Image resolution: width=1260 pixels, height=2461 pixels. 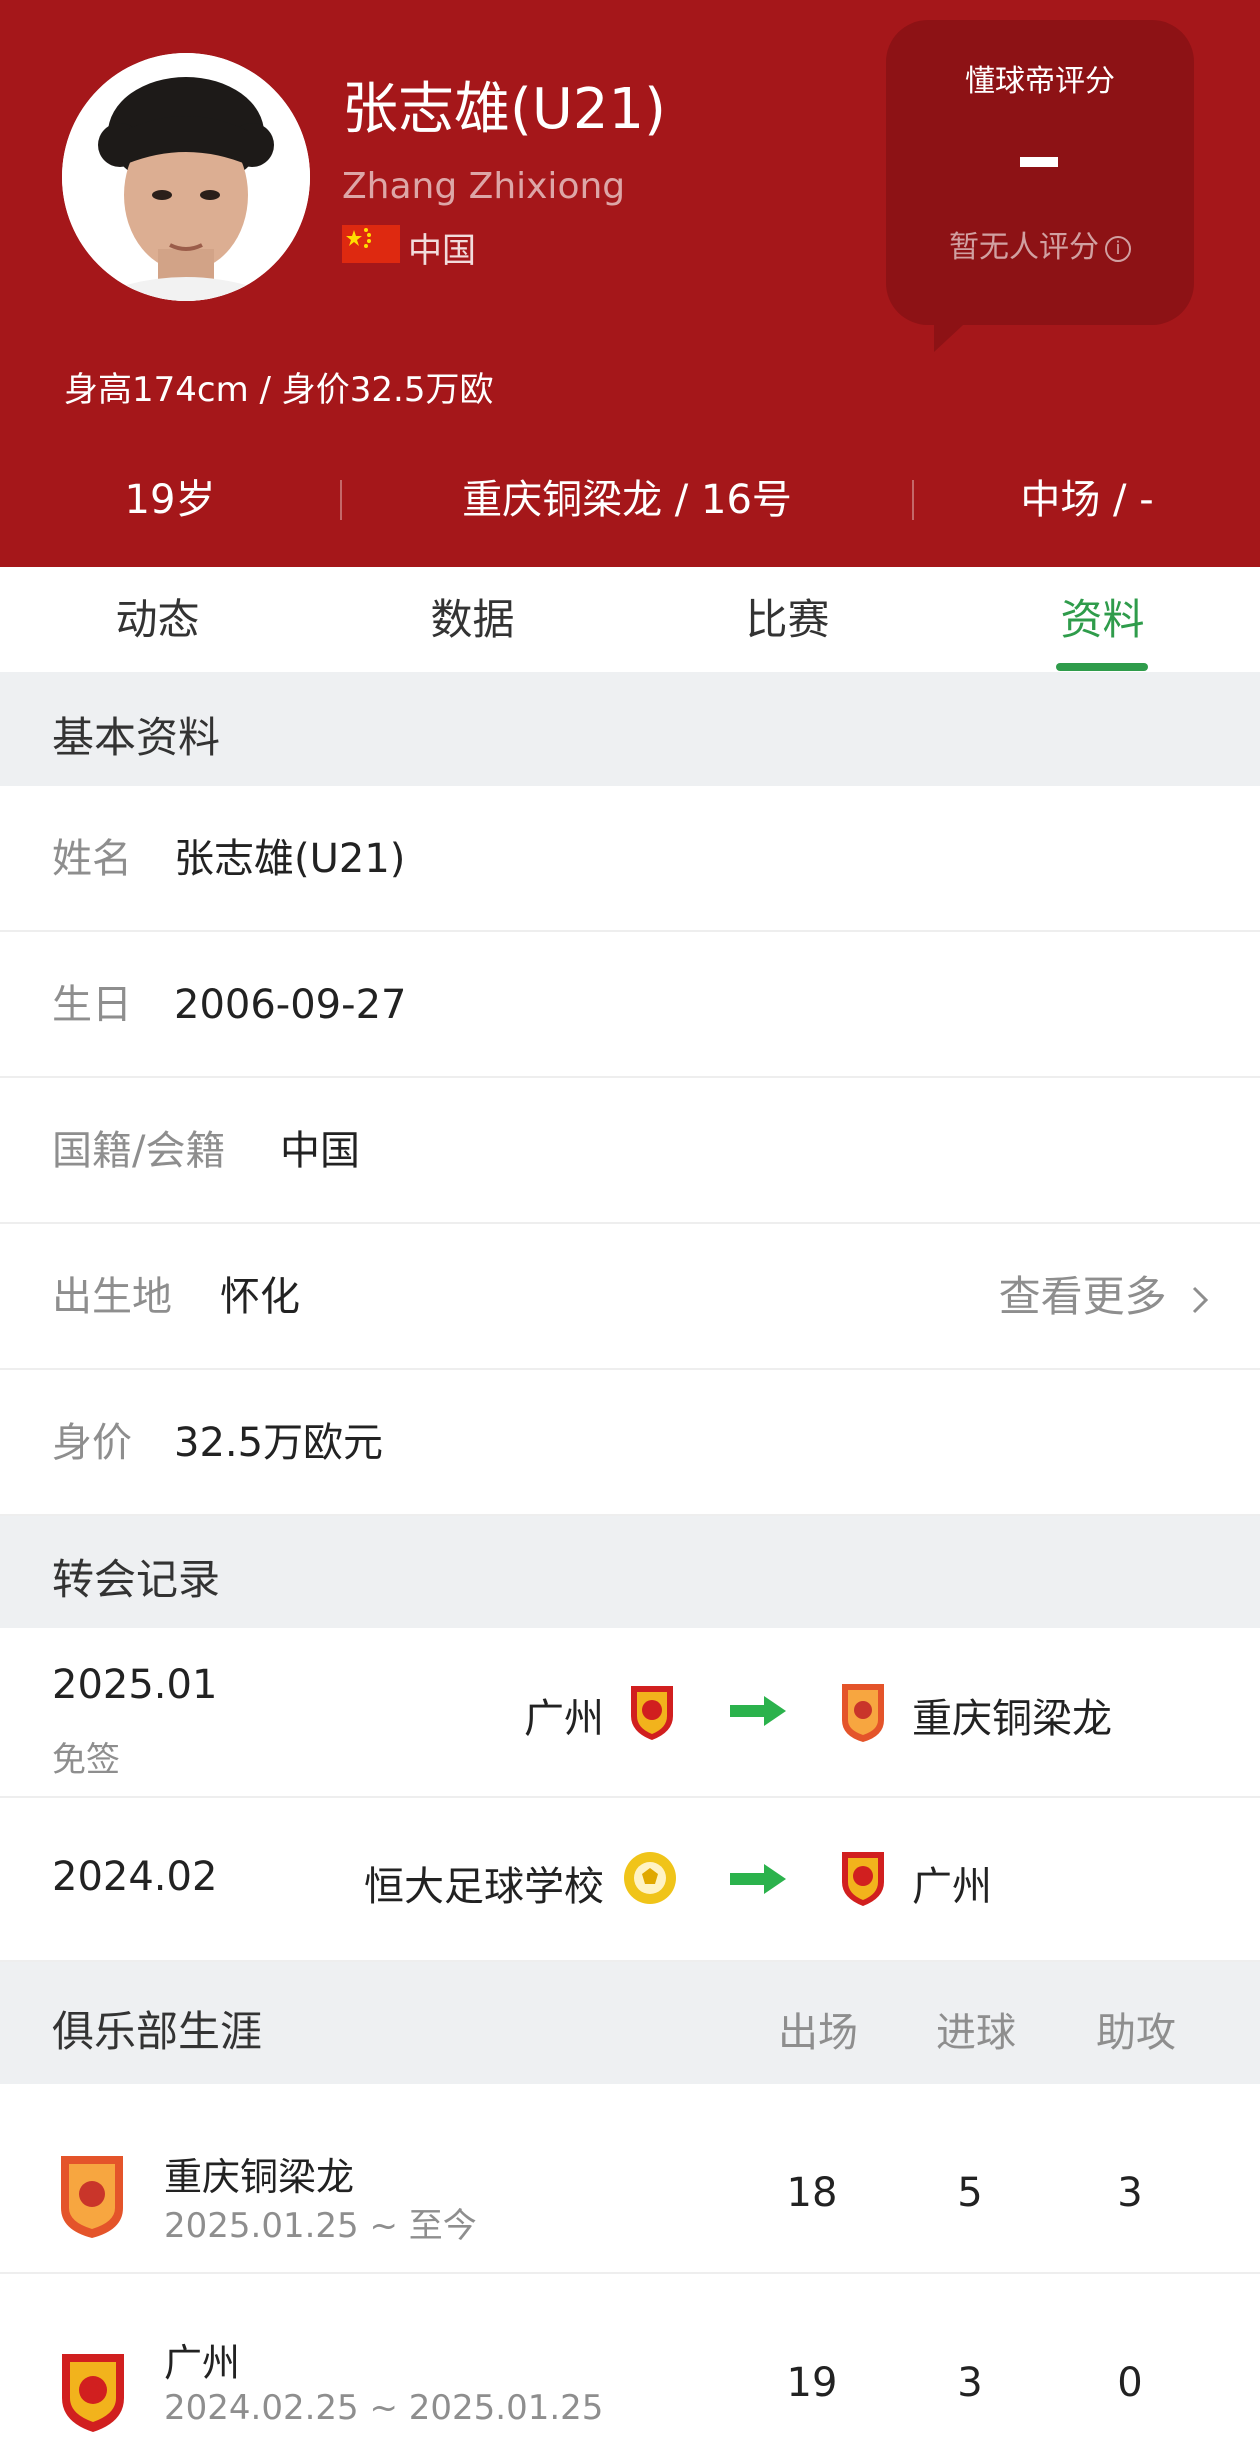 What do you see at coordinates (139, 1151) in the screenshot?
I see `info-label: 国籍/会籍` at bounding box center [139, 1151].